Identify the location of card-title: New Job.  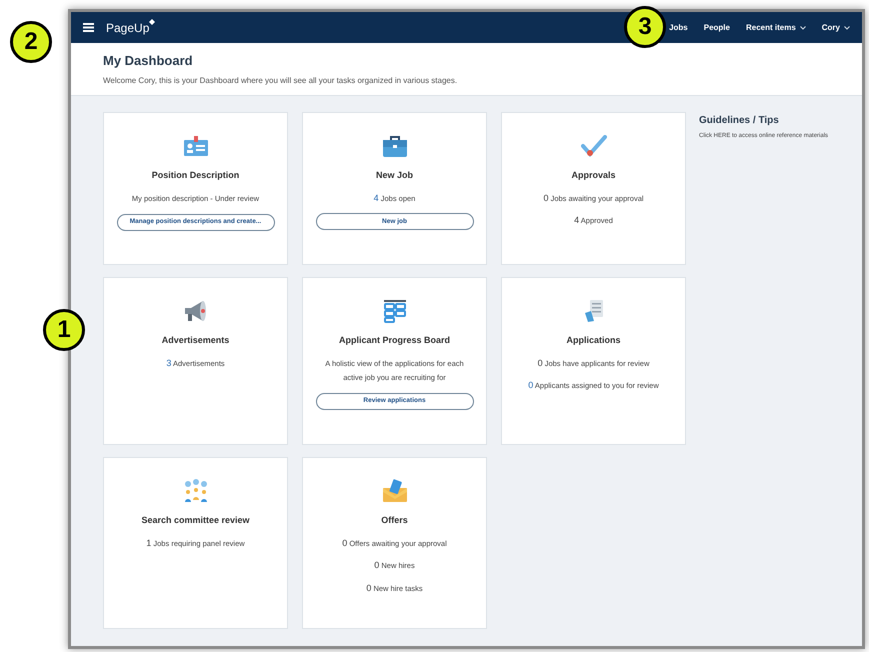
(394, 175).